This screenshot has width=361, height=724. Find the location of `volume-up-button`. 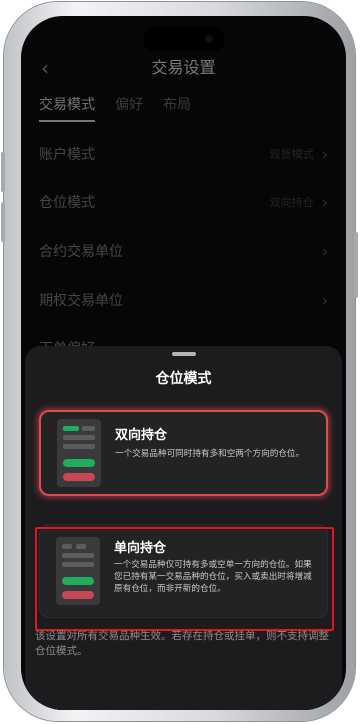

volume-up-button is located at coordinates (3, 172).